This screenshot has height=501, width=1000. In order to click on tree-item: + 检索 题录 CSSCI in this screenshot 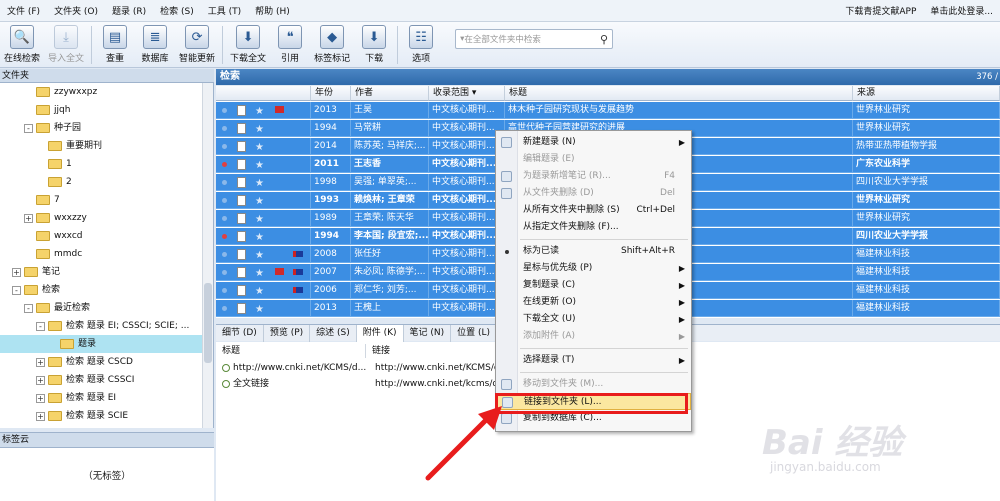, I will do `click(85, 380)`.